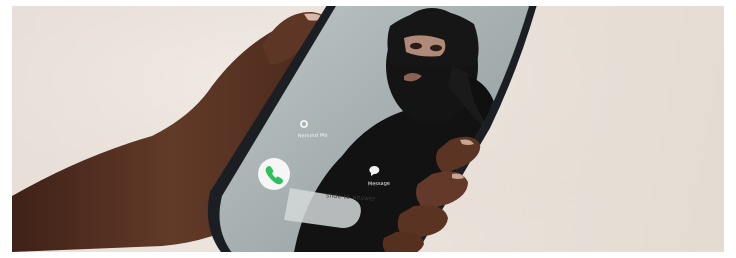 Image resolution: width=736 pixels, height=258 pixels. Describe the element at coordinates (379, 184) in the screenshot. I see `message-label: Message` at that location.